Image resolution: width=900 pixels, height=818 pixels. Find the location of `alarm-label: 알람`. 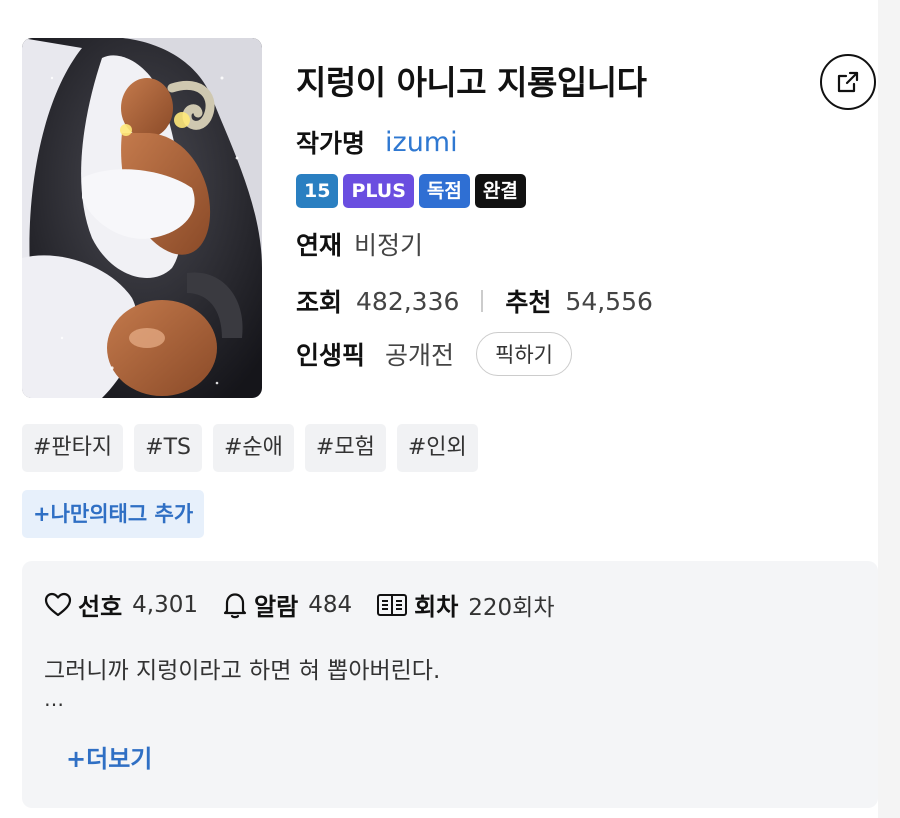

alarm-label: 알람 is located at coordinates (276, 607).